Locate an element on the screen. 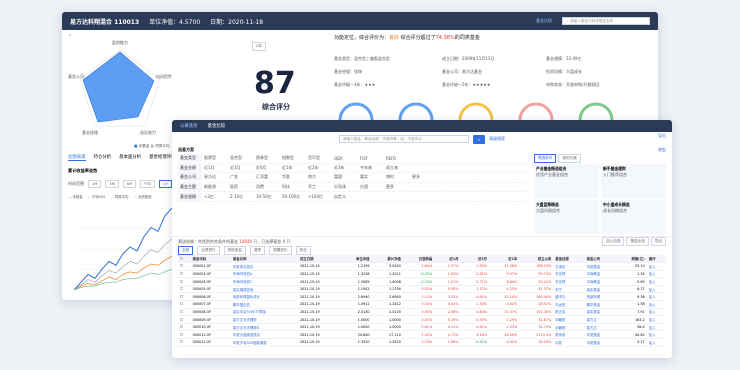  column-header: 日涨跌幅 is located at coordinates (418, 259).